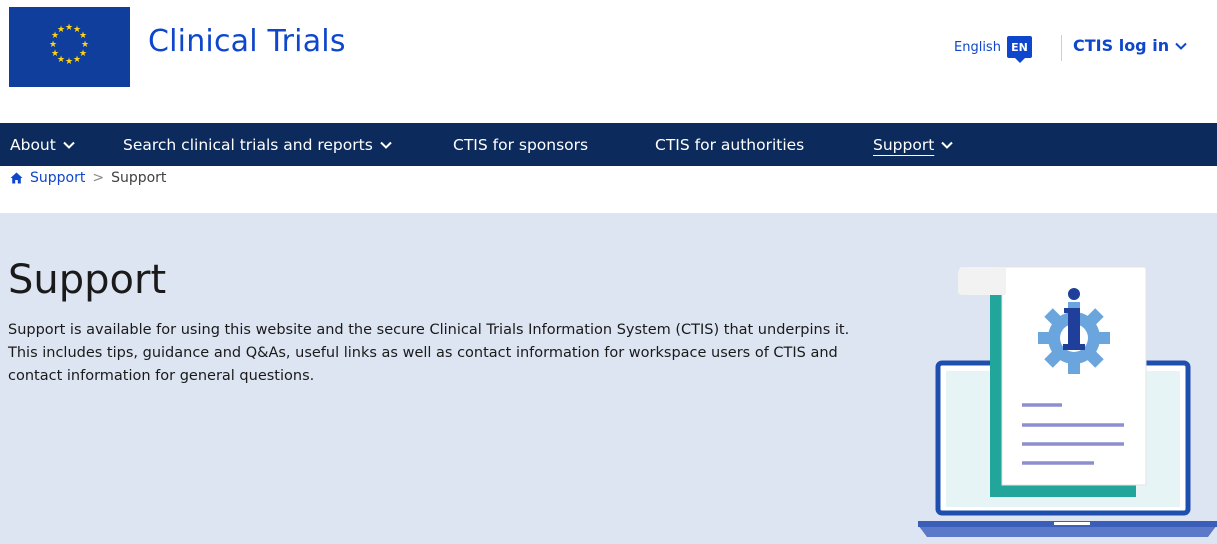  I want to click on nav-item-label: Search clinical trials and reports, so click(248, 144).